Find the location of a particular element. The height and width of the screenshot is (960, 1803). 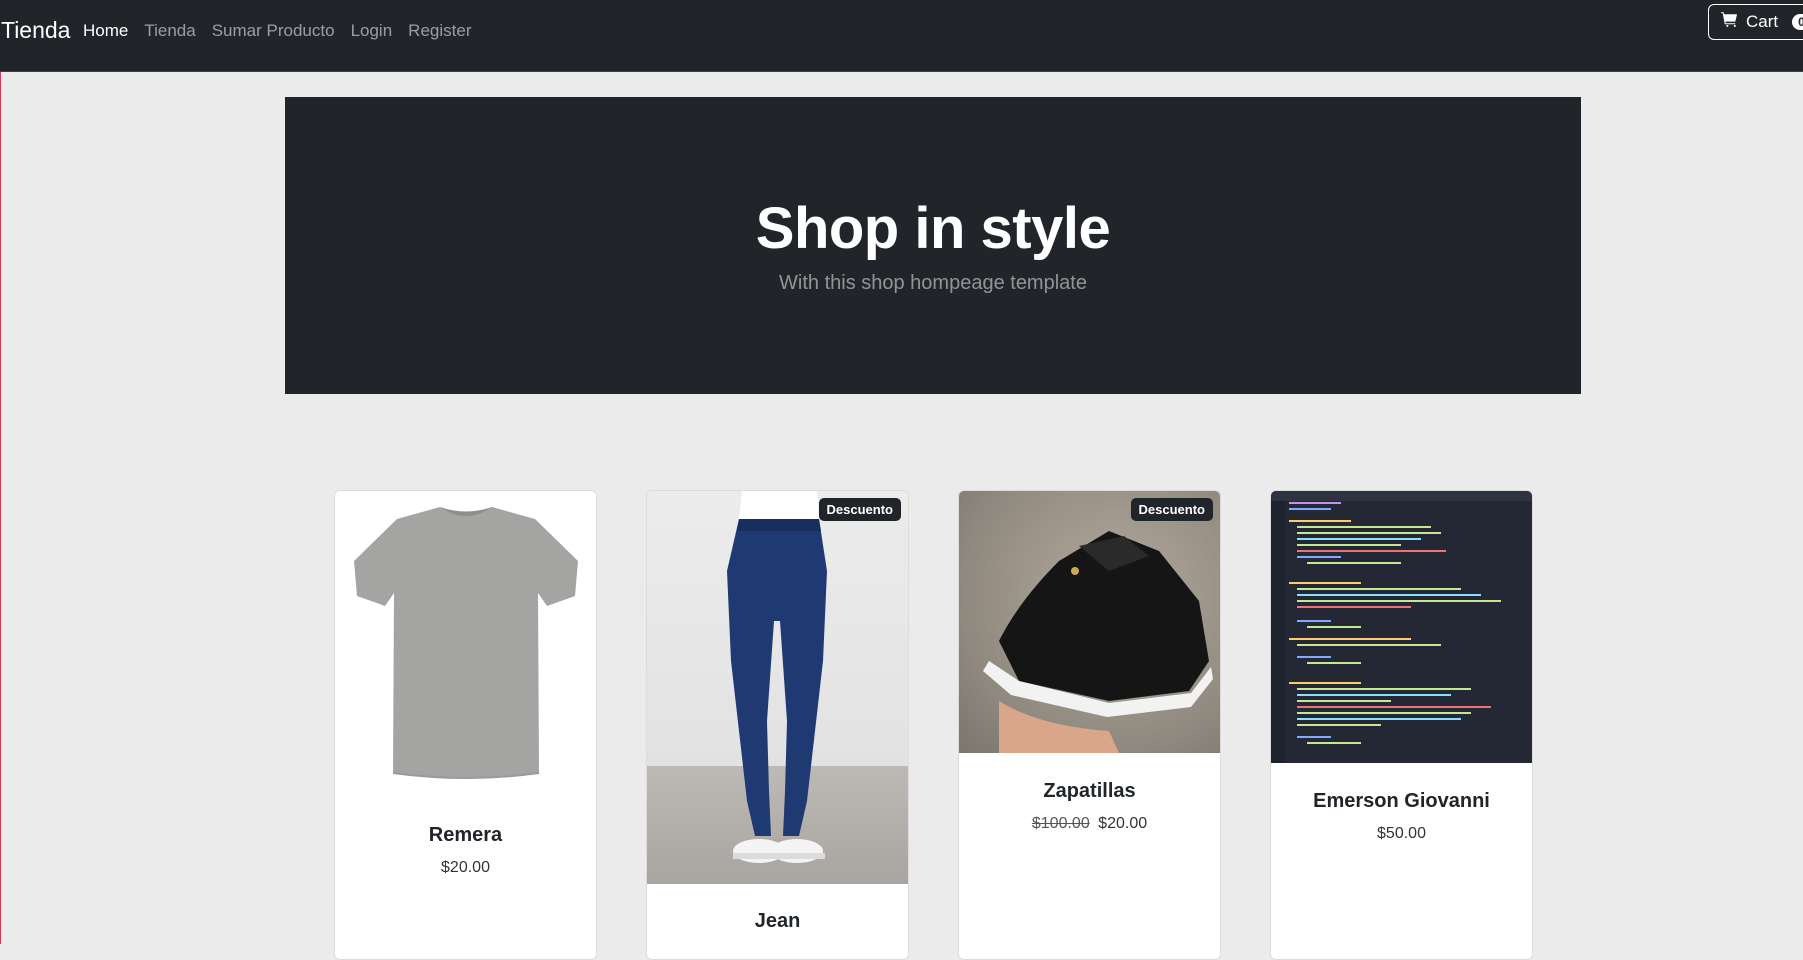

nav-link-tienda: Tienda is located at coordinates (169, 31).